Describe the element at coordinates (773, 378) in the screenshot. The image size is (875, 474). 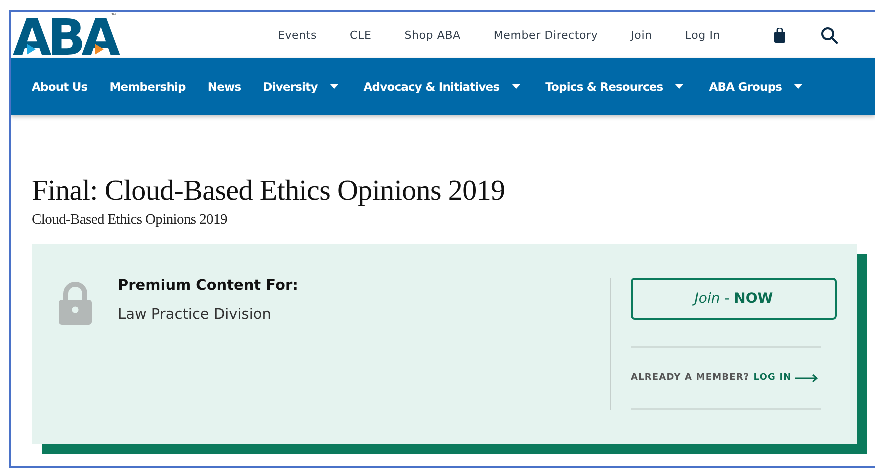
I see `log-in-link: LOG IN` at that location.